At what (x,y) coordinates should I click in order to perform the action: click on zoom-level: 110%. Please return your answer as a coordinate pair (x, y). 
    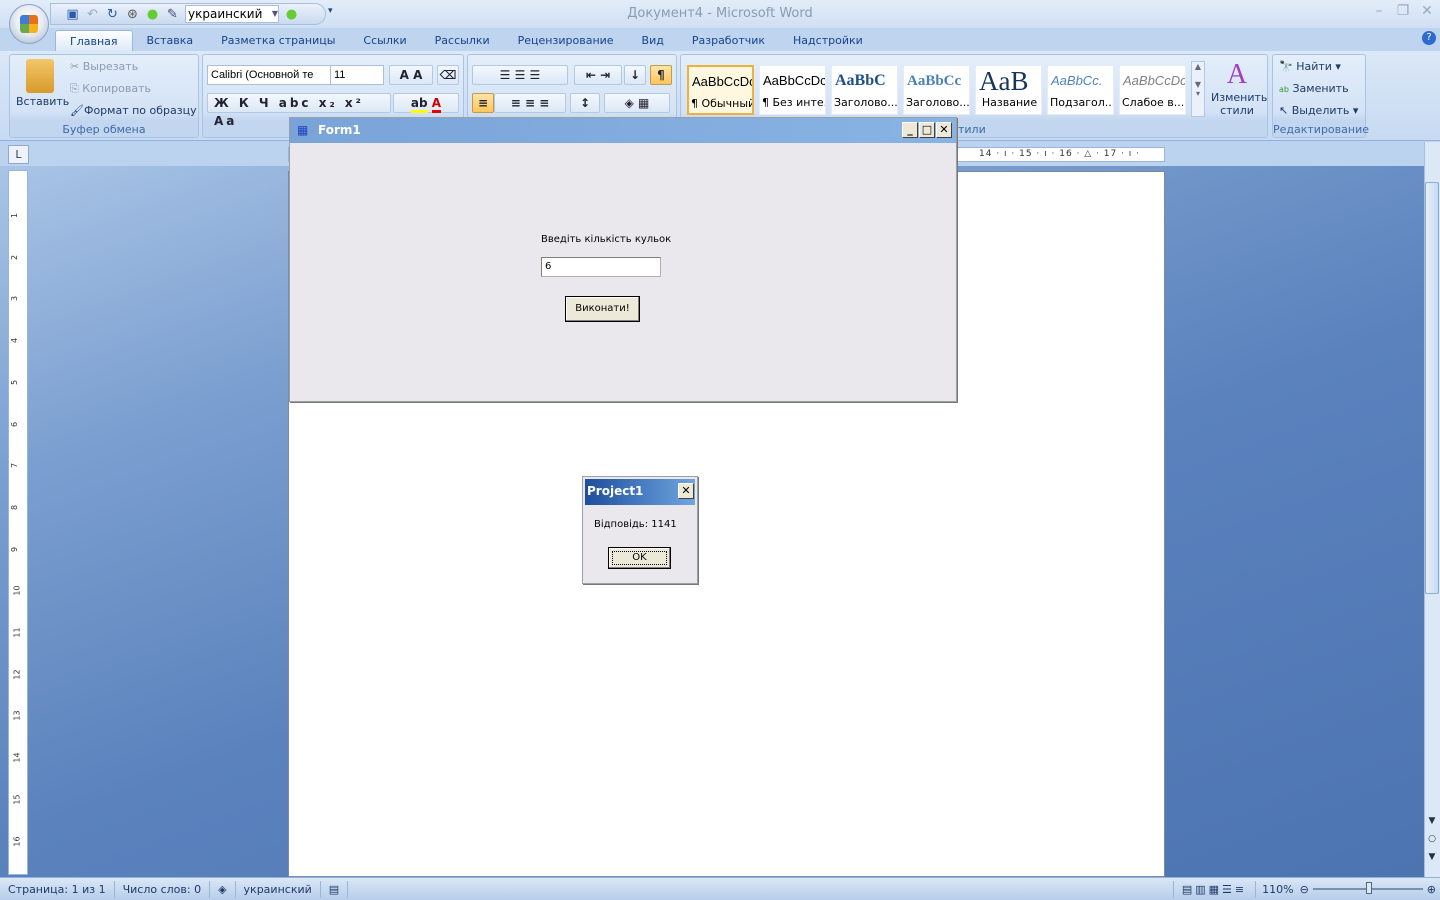
    Looking at the image, I should click on (1277, 889).